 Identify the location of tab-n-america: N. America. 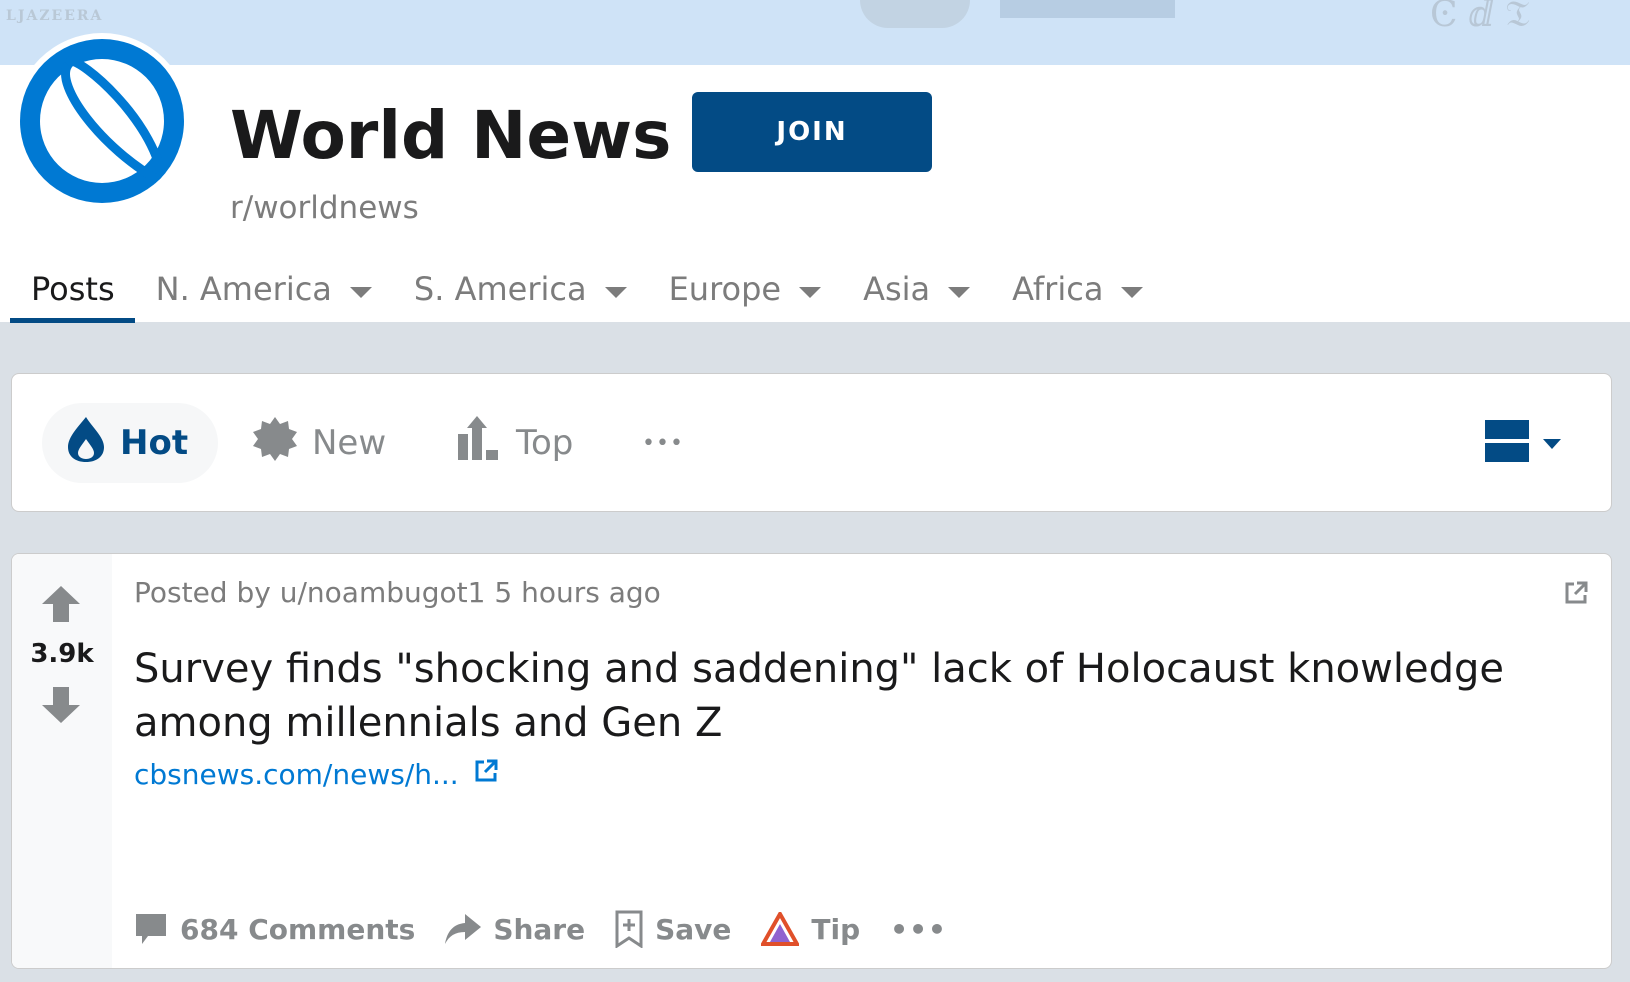
(264, 289).